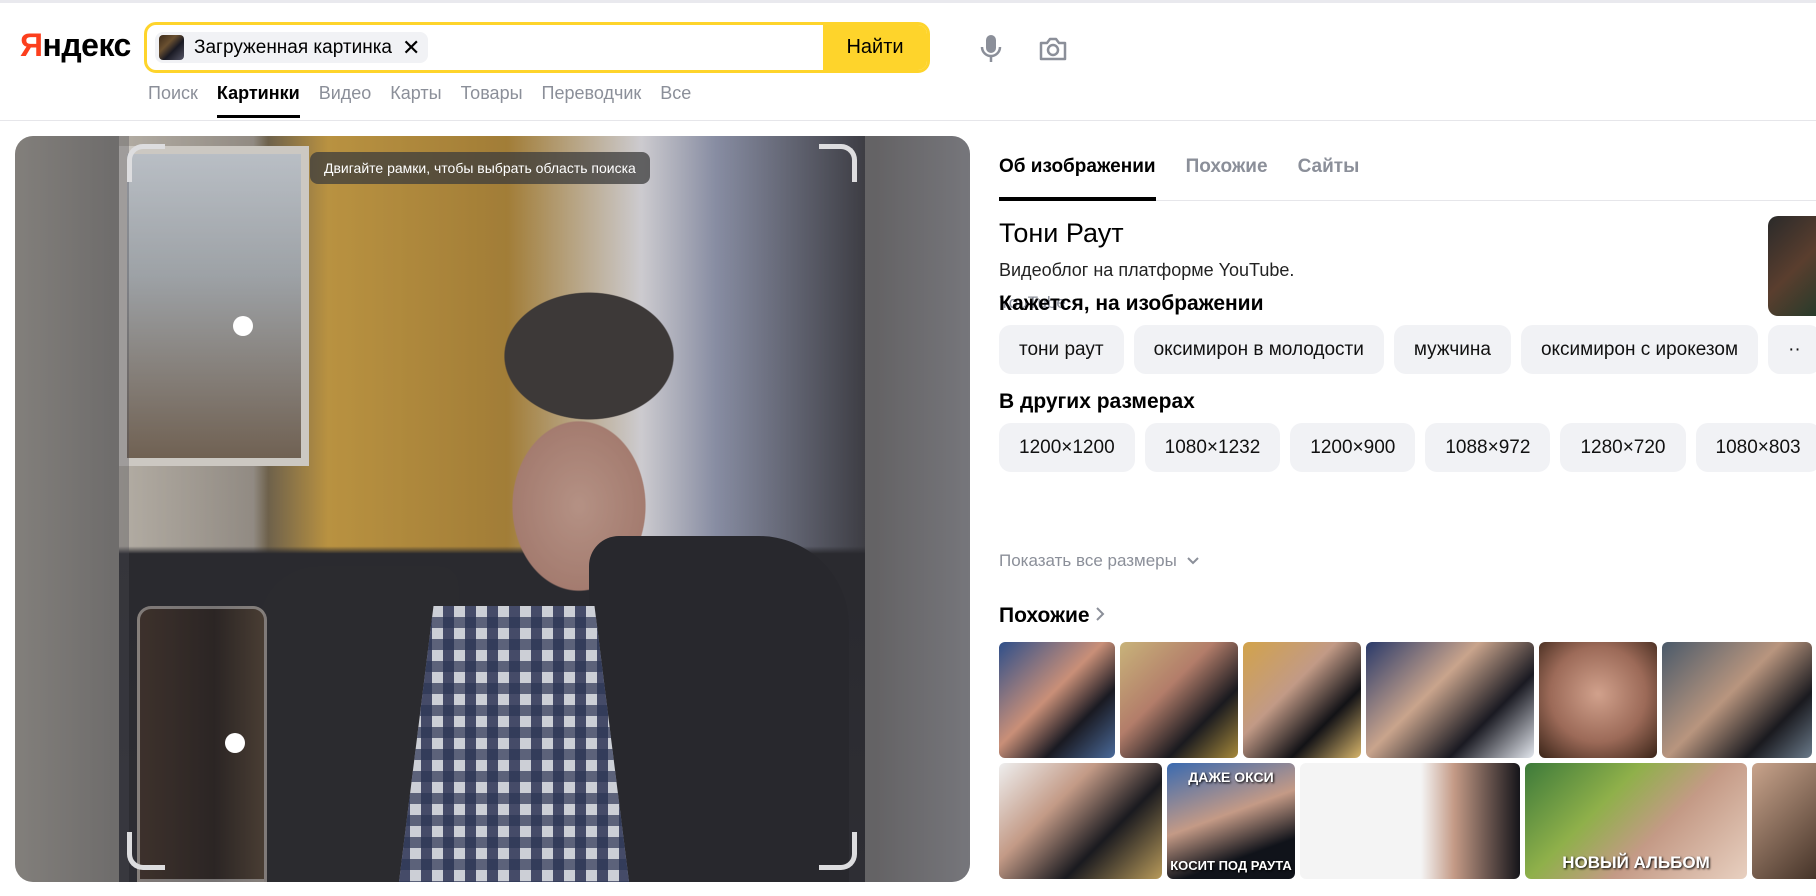 Image resolution: width=1816 pixels, height=896 pixels. I want to click on wall-painting, so click(214, 306).